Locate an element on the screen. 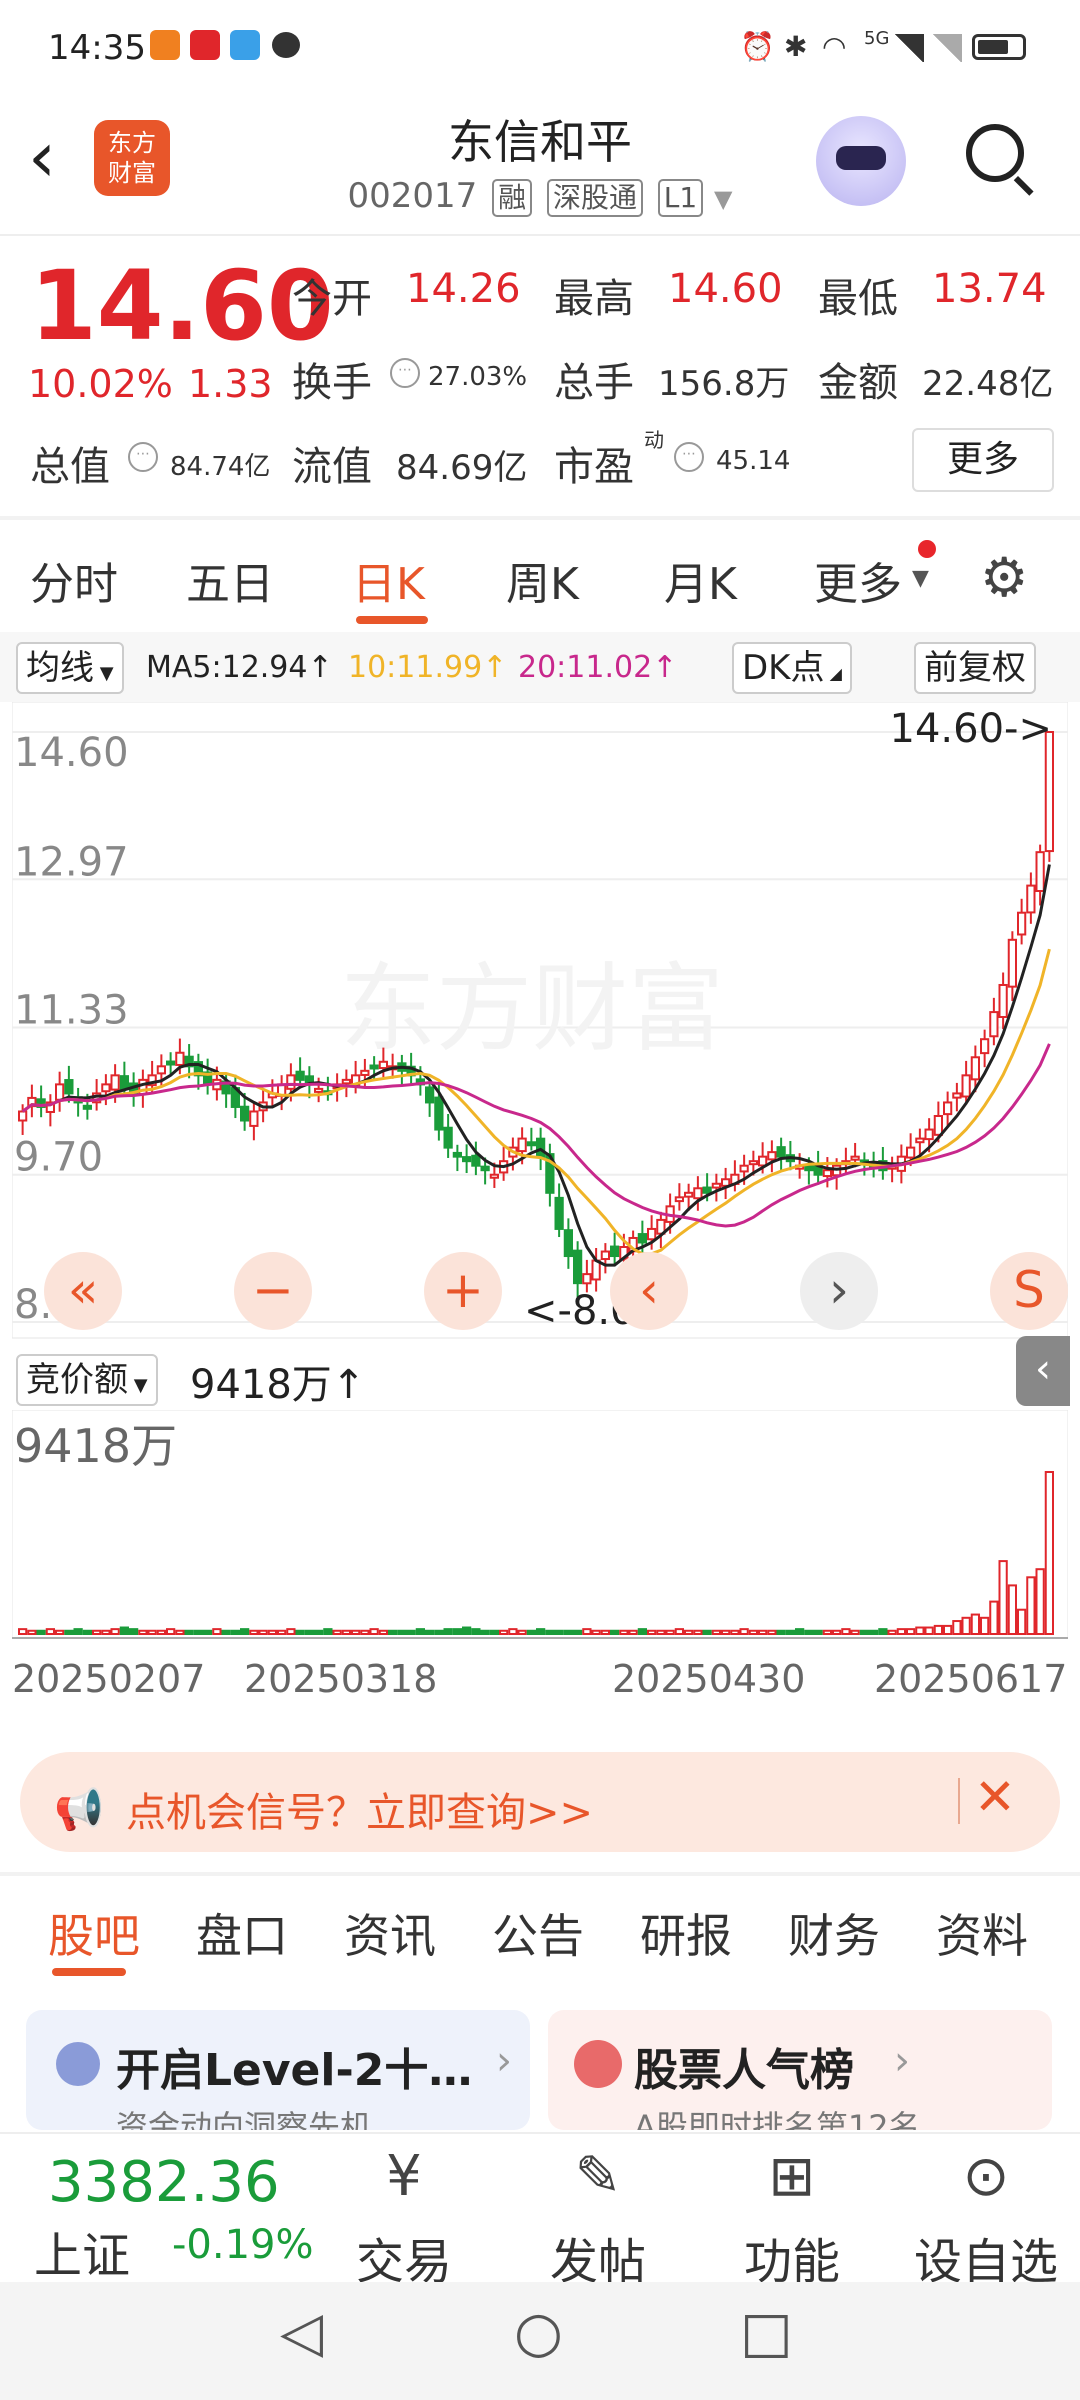 This screenshot has height=2400, width=1080. trade-icon: ¥ is located at coordinates (404, 2176).